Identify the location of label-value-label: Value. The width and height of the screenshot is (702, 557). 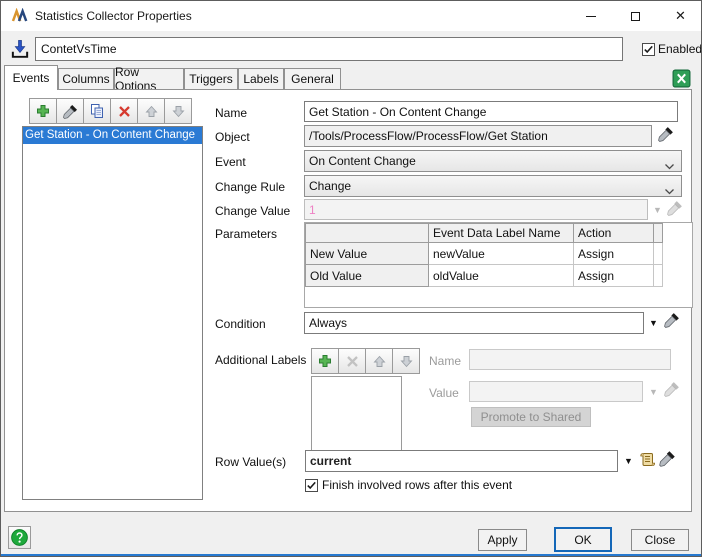
(444, 393).